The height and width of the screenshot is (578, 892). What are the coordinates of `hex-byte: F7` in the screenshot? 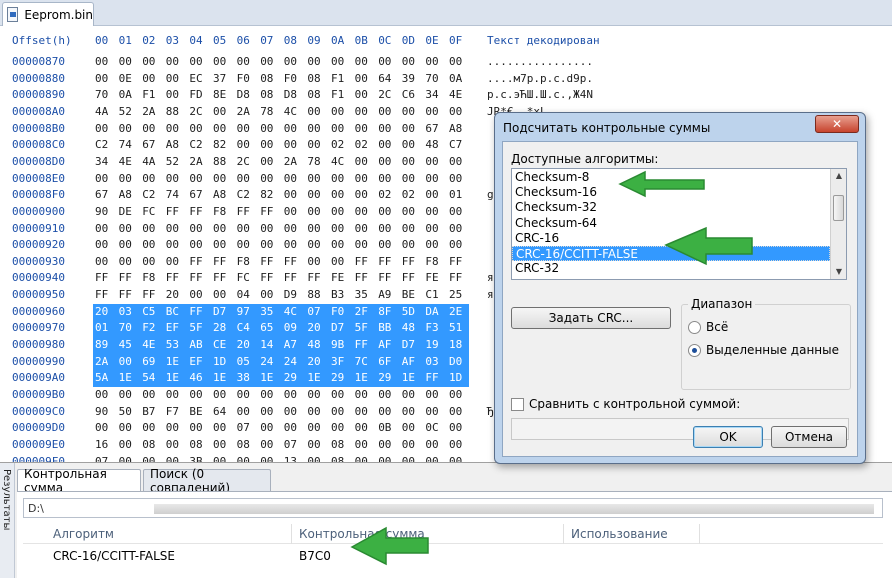 It's located at (172, 412).